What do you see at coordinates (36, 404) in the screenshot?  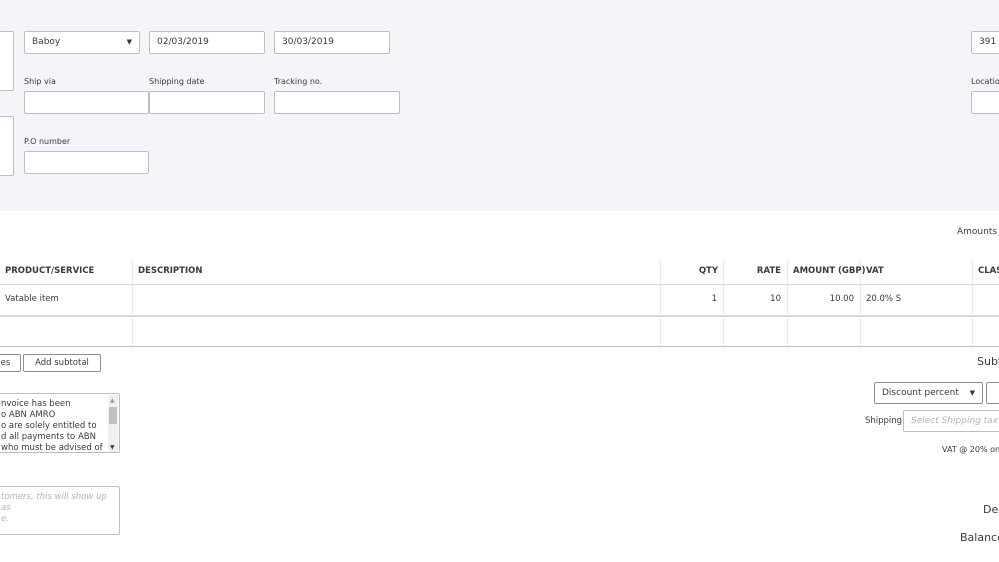 I see `message-line: nvoice has been` at bounding box center [36, 404].